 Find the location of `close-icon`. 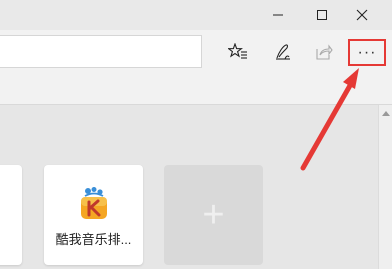

close-icon is located at coordinates (362, 15).